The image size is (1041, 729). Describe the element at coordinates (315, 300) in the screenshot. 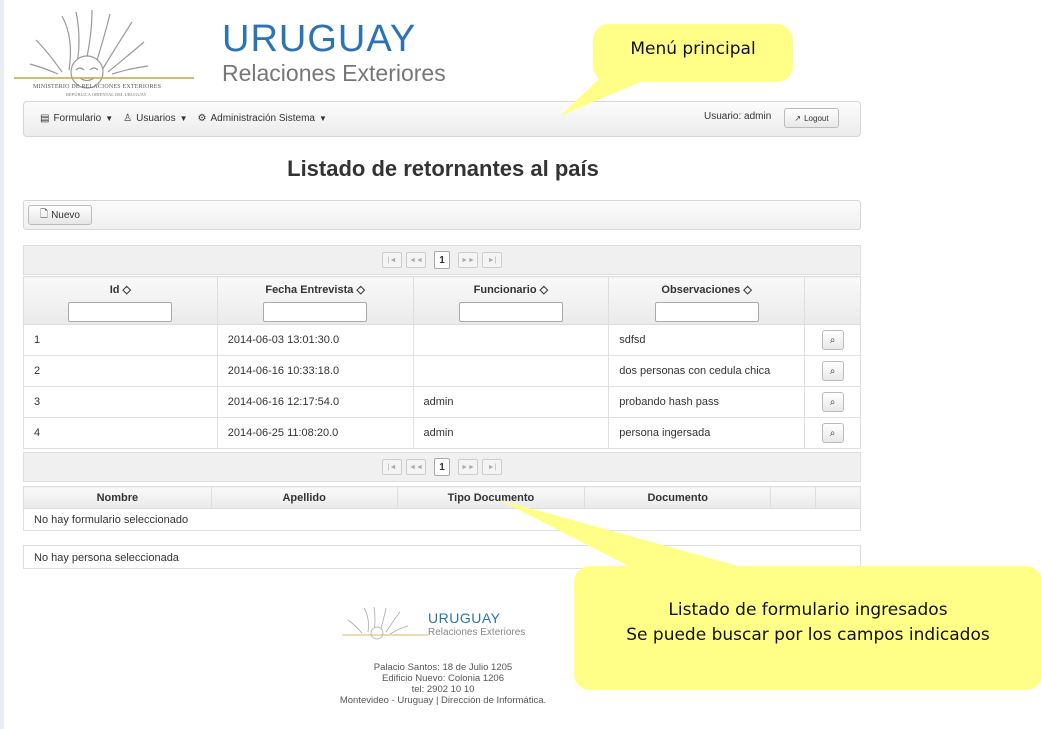

I see `column-header-fecha: Fecha Entrevista ◇` at that location.